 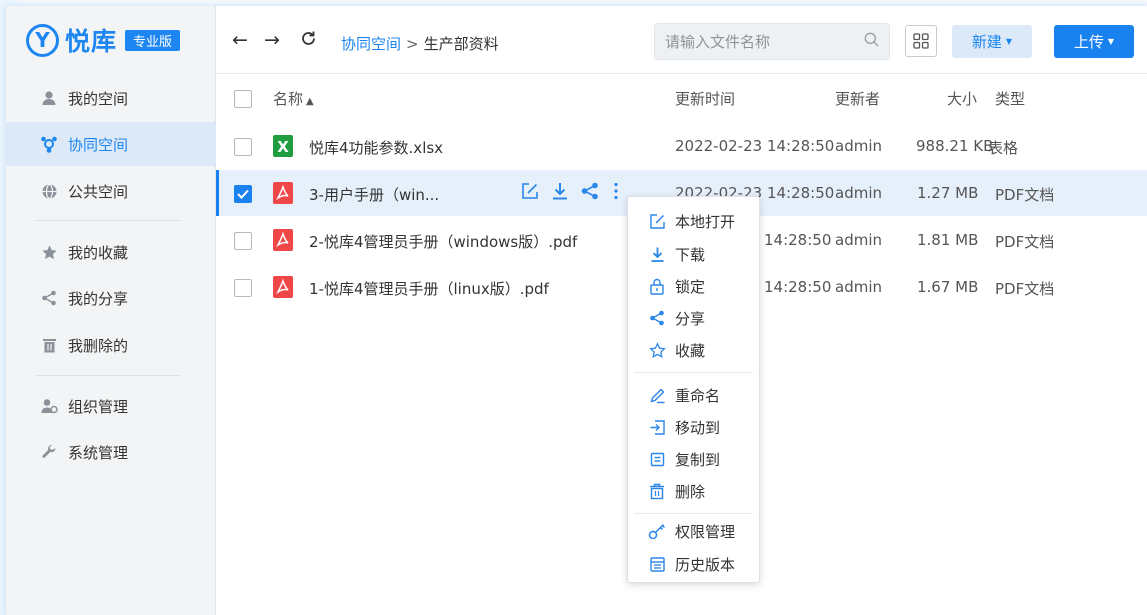 What do you see at coordinates (49, 98) in the screenshot?
I see `user-icon` at bounding box center [49, 98].